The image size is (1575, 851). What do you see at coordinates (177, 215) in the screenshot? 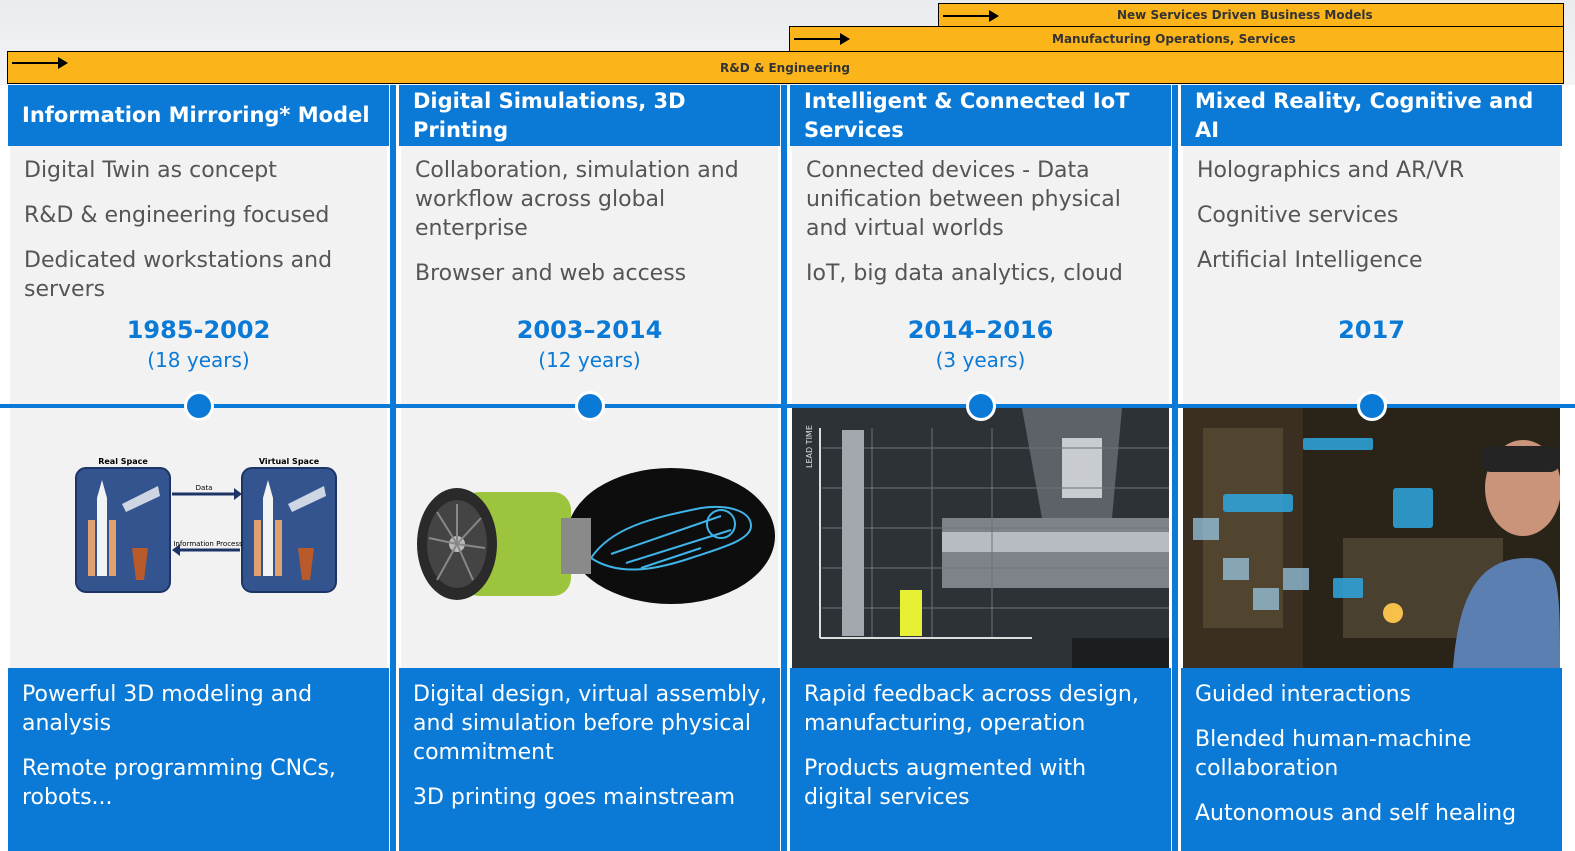
I see `era-point: R&D & engineering focused` at bounding box center [177, 215].